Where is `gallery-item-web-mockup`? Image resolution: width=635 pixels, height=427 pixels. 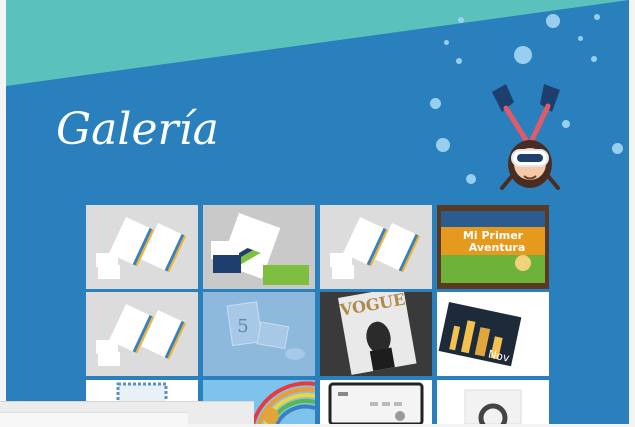 gallery-item-web-mockup is located at coordinates (376, 402).